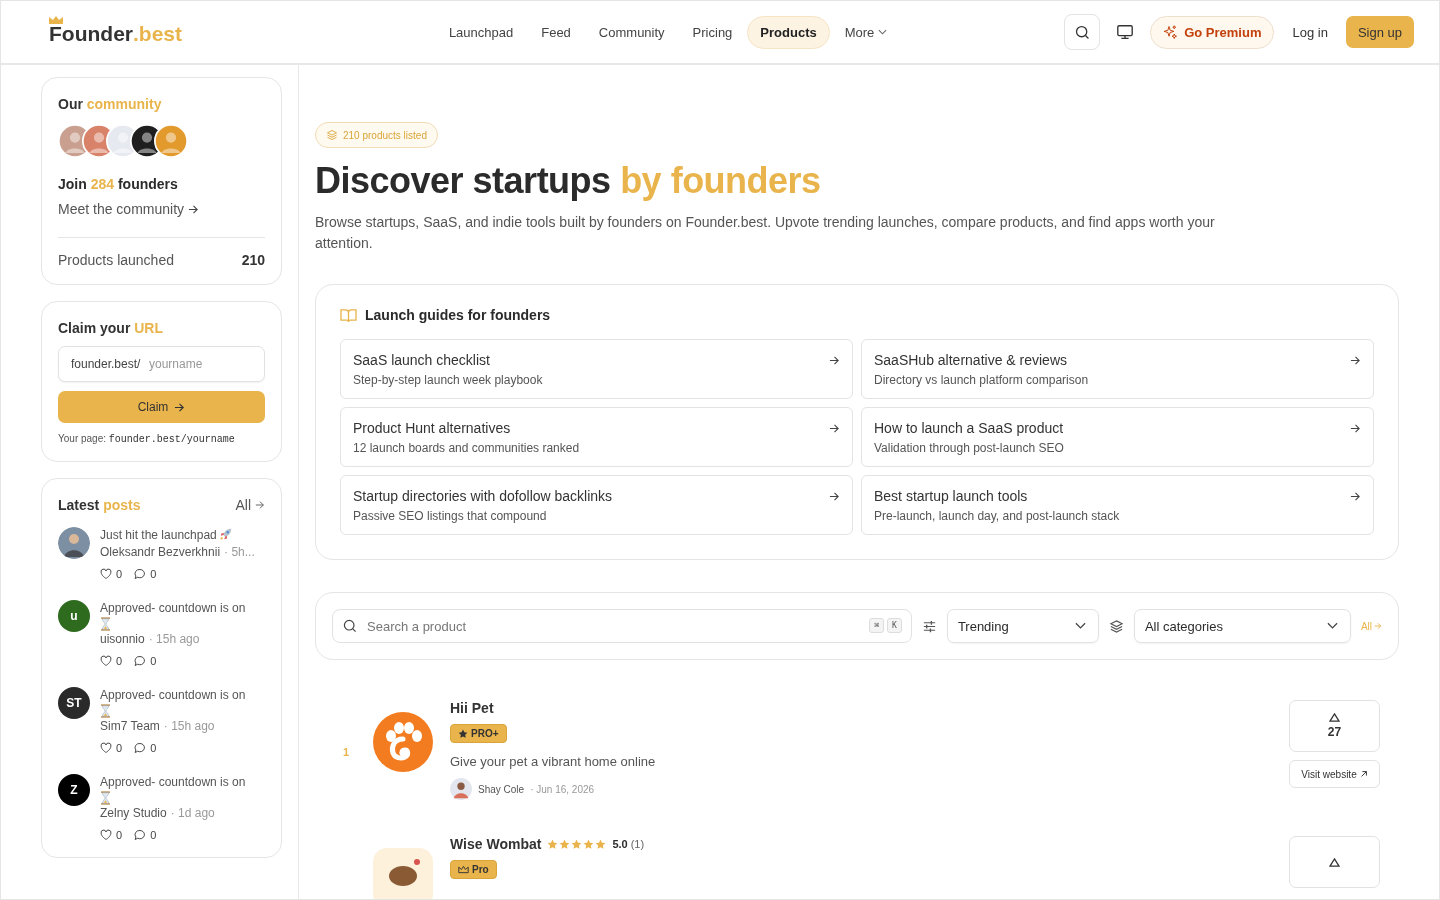  What do you see at coordinates (765, 233) in the screenshot?
I see `page-description: Browse startups, SaaS, and indie tools built by founders on Founder.best. Upvote trending launches, compare products, and find apps worth your attention.` at bounding box center [765, 233].